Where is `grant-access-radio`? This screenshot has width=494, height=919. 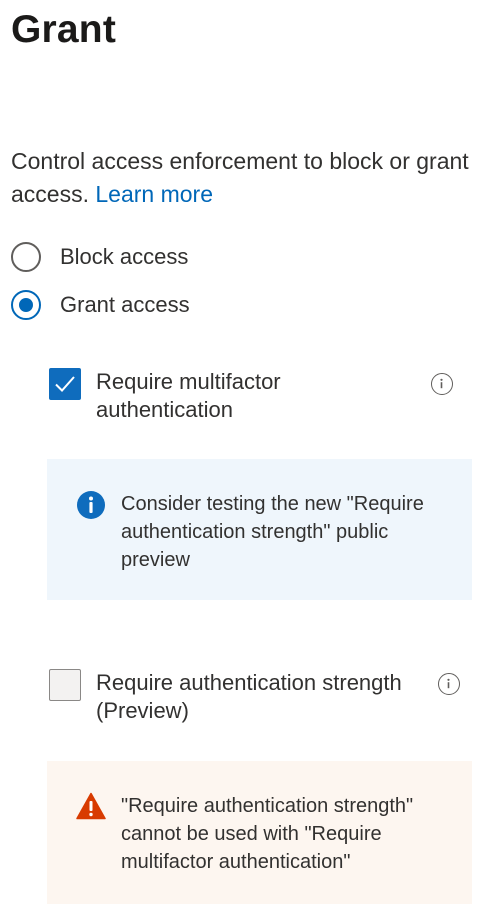
grant-access-radio is located at coordinates (26, 305).